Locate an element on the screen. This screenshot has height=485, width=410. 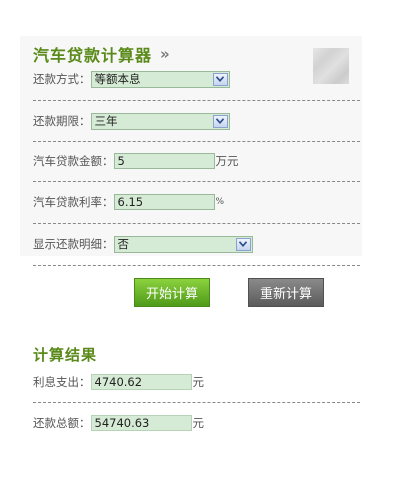
total-value: 54740.63 is located at coordinates (141, 423).